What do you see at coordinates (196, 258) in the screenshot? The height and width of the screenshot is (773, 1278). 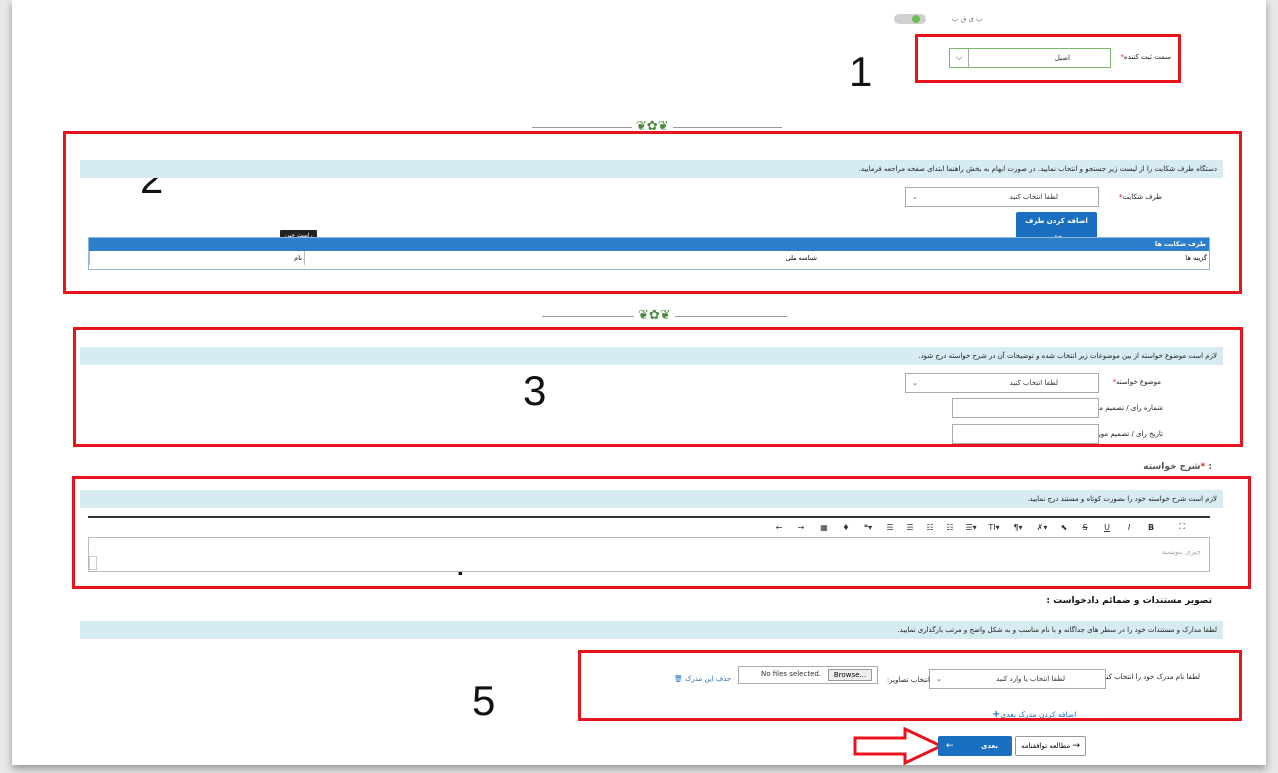 I see `table-col-name: نام` at bounding box center [196, 258].